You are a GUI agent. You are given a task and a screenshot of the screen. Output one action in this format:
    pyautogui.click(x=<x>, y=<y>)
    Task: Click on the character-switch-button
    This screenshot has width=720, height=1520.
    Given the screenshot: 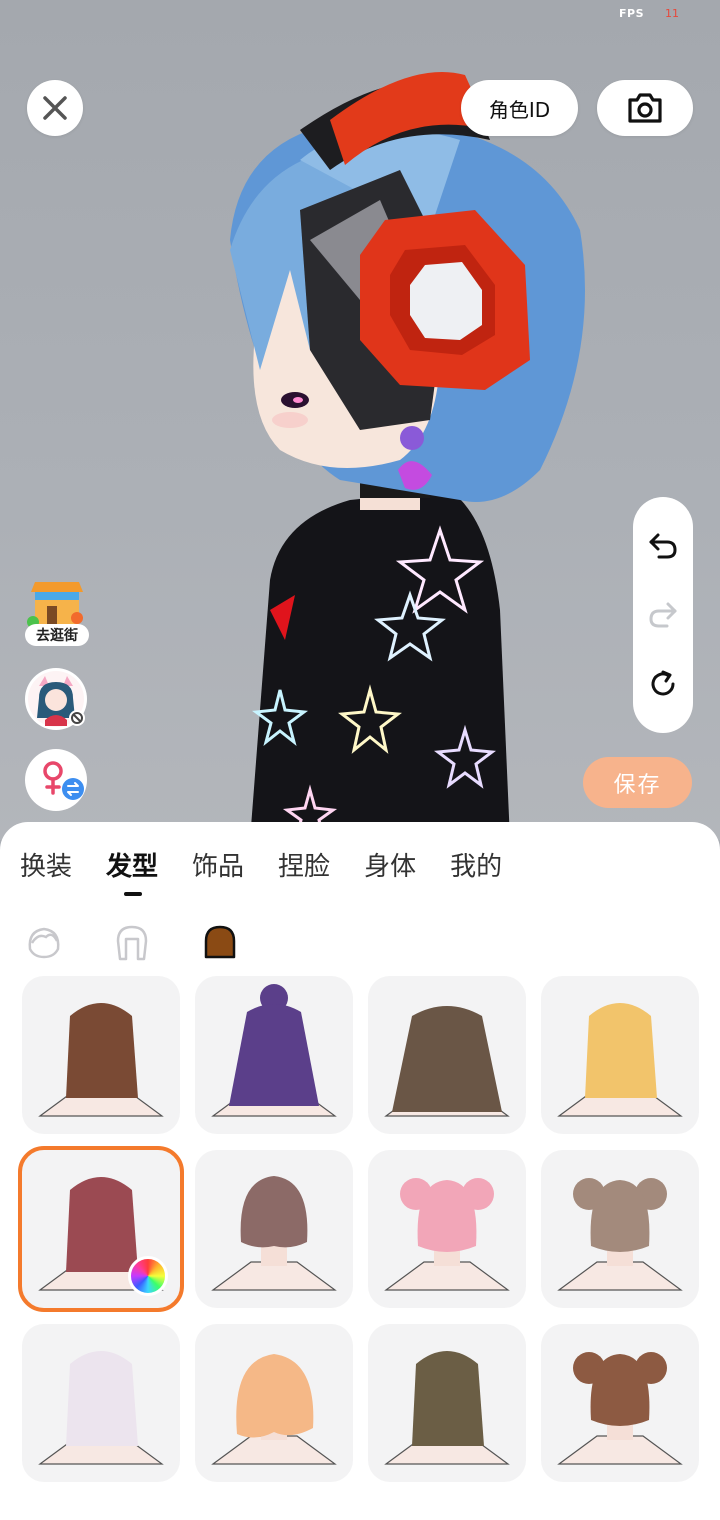 What is the action you would take?
    pyautogui.click(x=56, y=699)
    